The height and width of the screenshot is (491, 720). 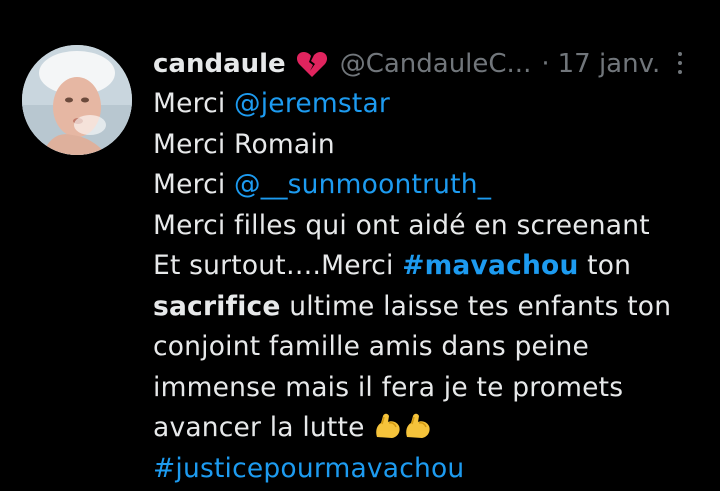 I want to click on tweet-line: immense mais il fera je te promets, so click(x=433, y=388).